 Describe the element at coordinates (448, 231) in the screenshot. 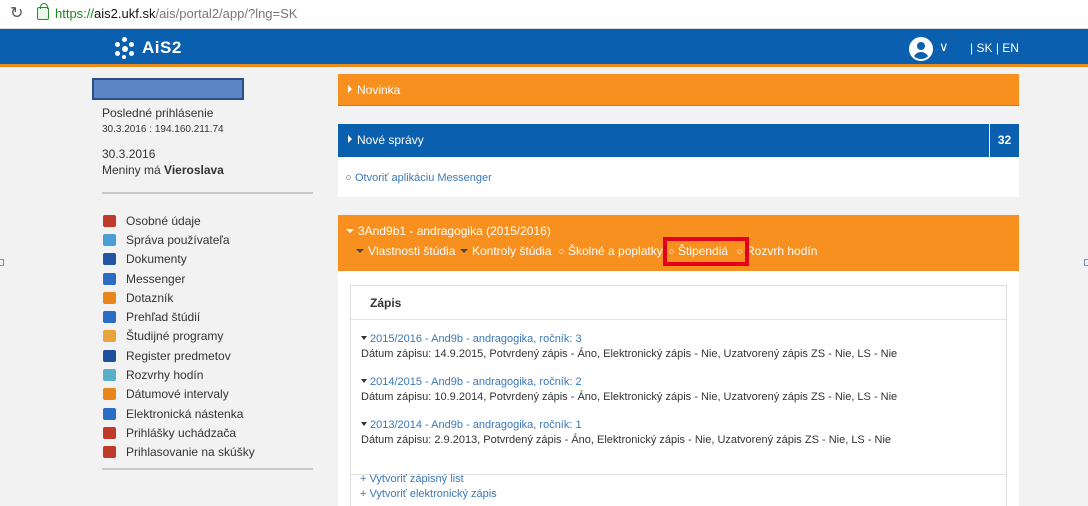

I see `study-title: 3And9b1 - andragogika (2015/2016)` at that location.